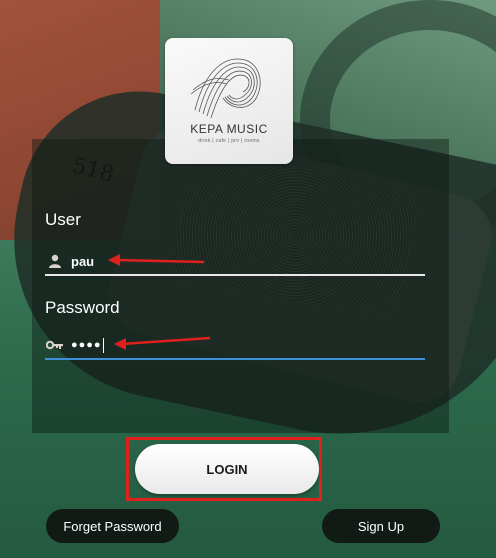 The width and height of the screenshot is (496, 558). I want to click on password-input-value: ●●●●, so click(86, 345).